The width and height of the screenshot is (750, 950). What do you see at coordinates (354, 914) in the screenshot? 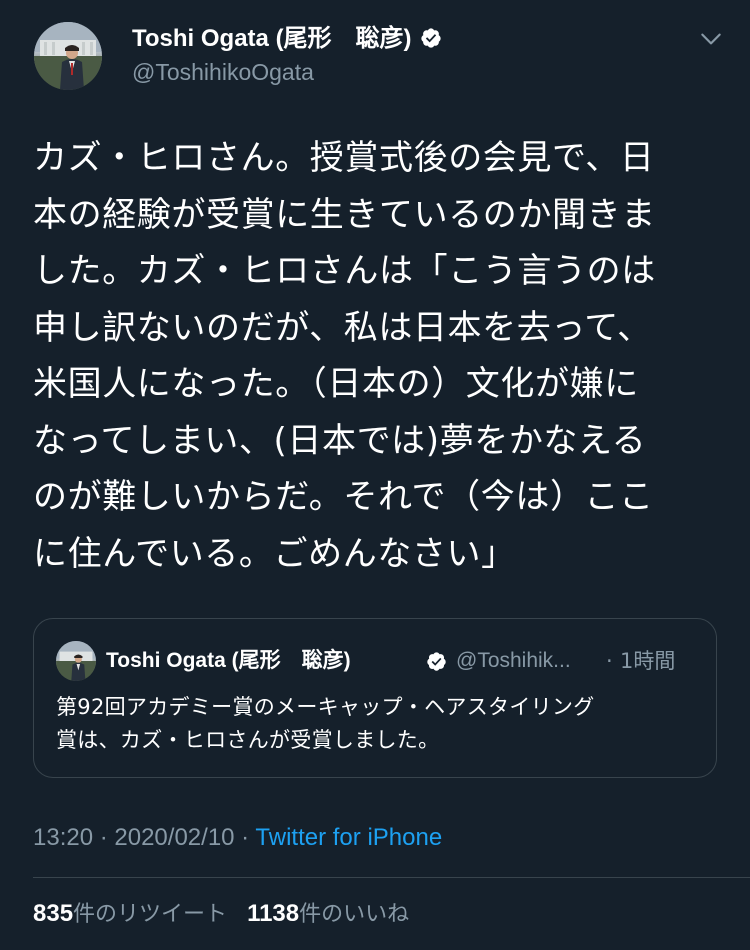
I see `like-count-label: 件のいいね` at bounding box center [354, 914].